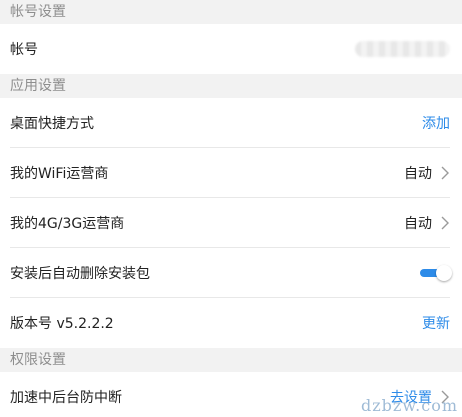 The image size is (462, 417). What do you see at coordinates (231, 273) in the screenshot?
I see `auto-delete-row: 安装后自动删除安装包` at bounding box center [231, 273].